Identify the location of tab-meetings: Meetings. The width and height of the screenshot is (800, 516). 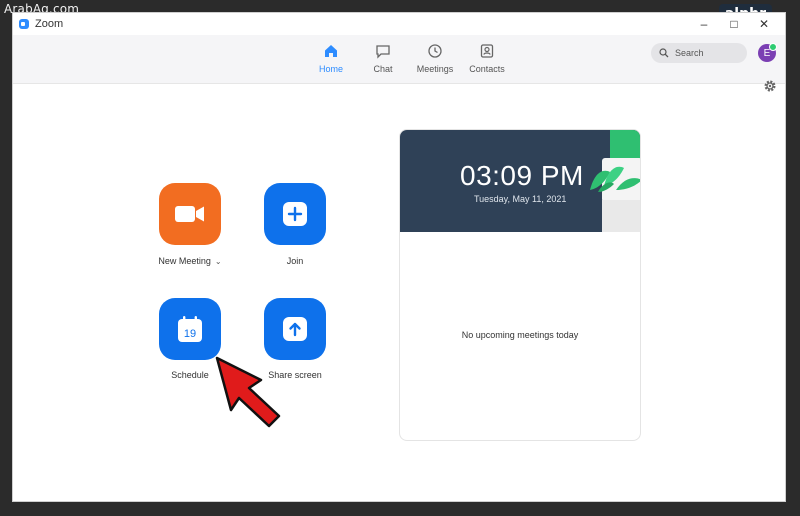
(435, 56).